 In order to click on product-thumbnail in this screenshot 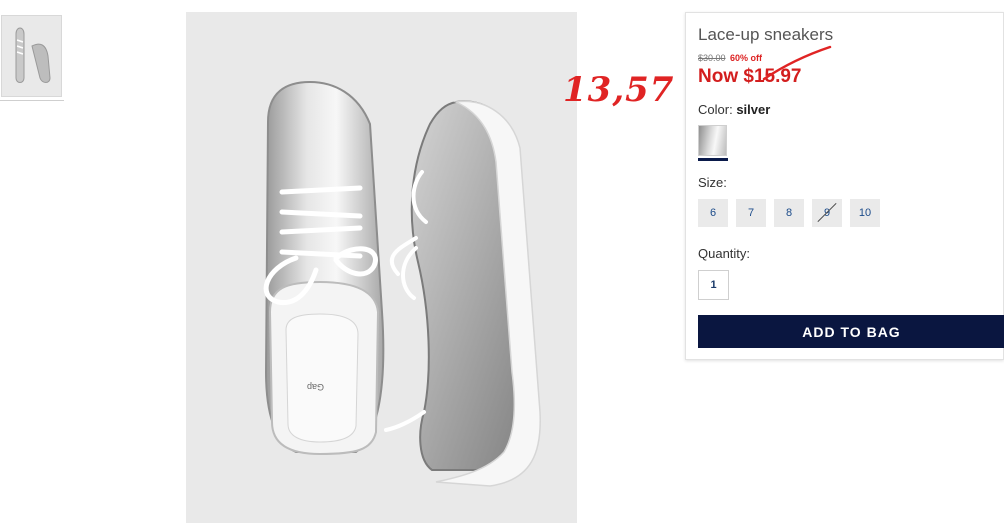, I will do `click(31, 56)`.